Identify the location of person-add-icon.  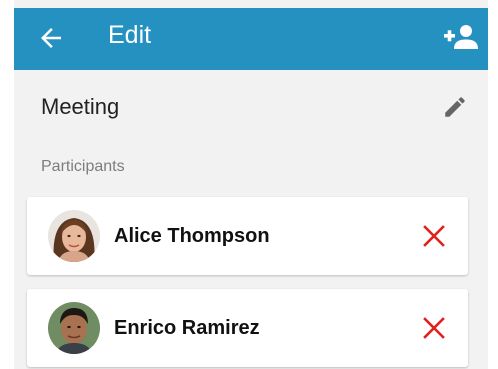
(461, 37).